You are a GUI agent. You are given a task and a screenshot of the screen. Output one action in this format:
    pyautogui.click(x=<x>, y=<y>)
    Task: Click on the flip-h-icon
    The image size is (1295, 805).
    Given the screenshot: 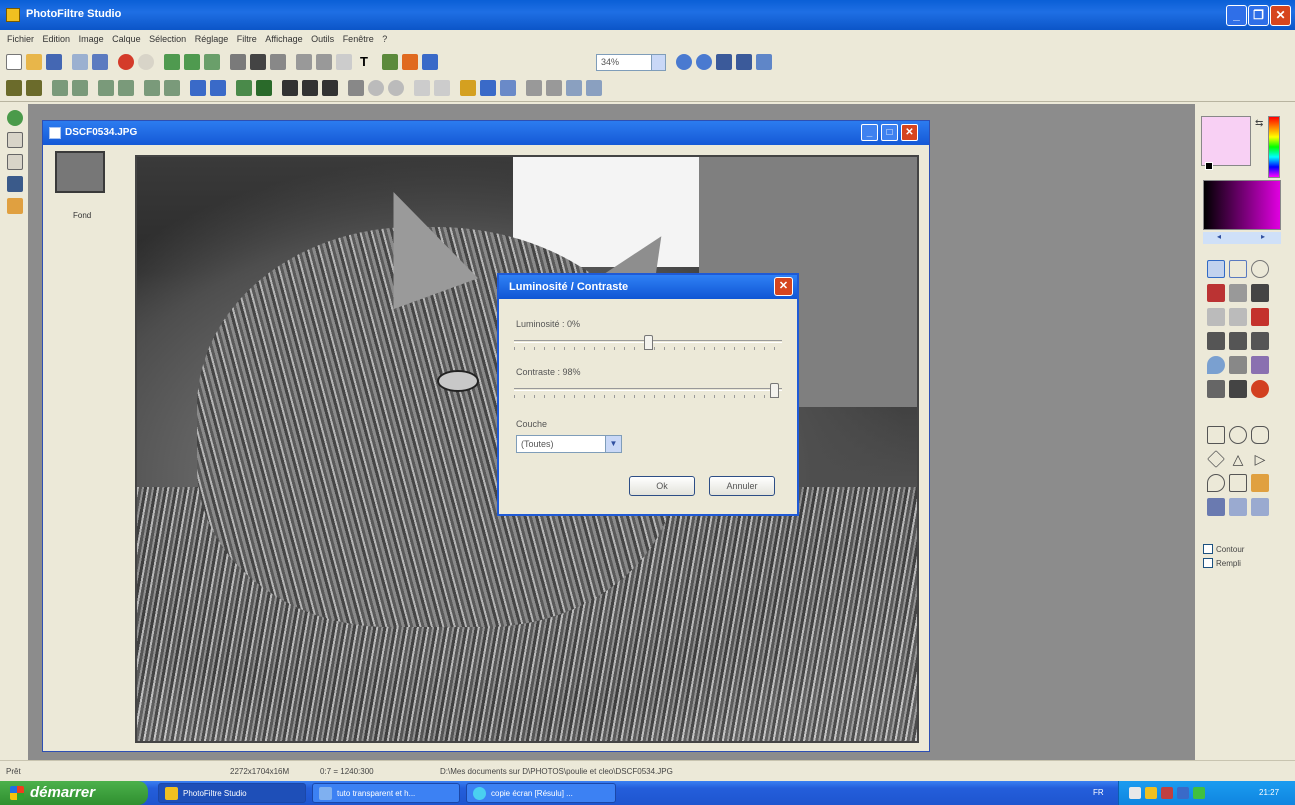 What is the action you would take?
    pyautogui.click(x=356, y=88)
    